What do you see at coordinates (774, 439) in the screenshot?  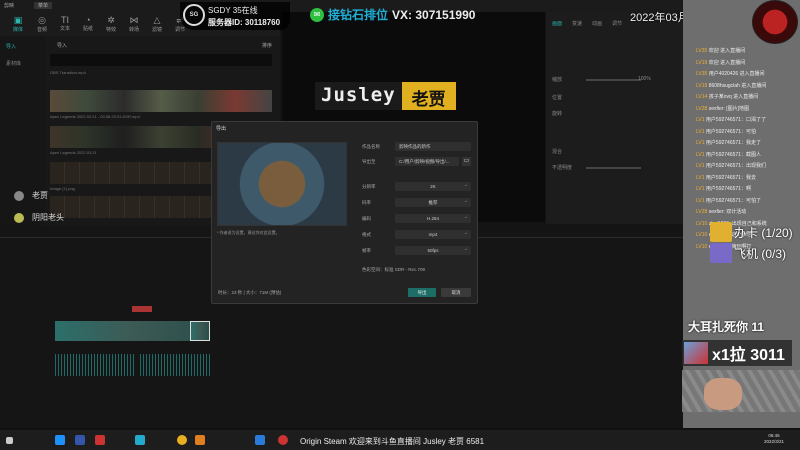 I see `system-clock: 06:46 2022/3/21` at bounding box center [774, 439].